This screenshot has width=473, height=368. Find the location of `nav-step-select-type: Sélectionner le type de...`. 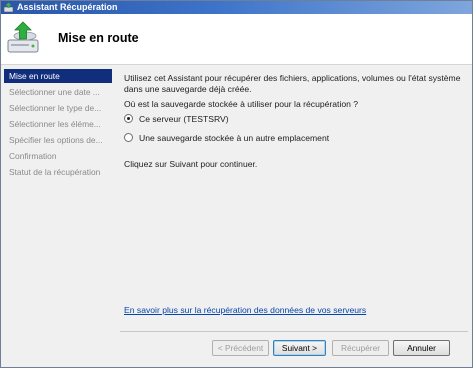

nav-step-select-type: Sélectionner le type de... is located at coordinates (58, 108).